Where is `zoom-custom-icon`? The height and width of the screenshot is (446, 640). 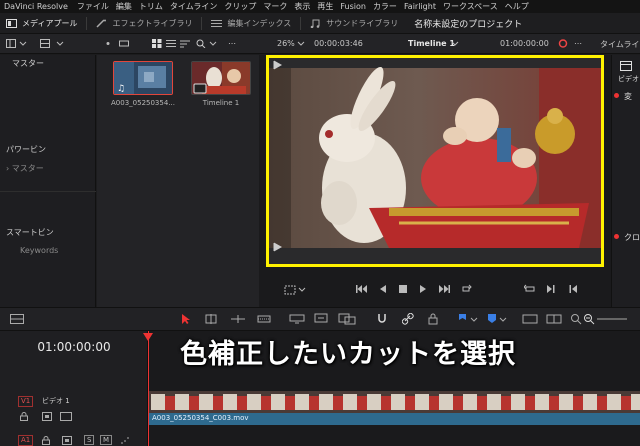 zoom-custom-icon is located at coordinates (576, 319).